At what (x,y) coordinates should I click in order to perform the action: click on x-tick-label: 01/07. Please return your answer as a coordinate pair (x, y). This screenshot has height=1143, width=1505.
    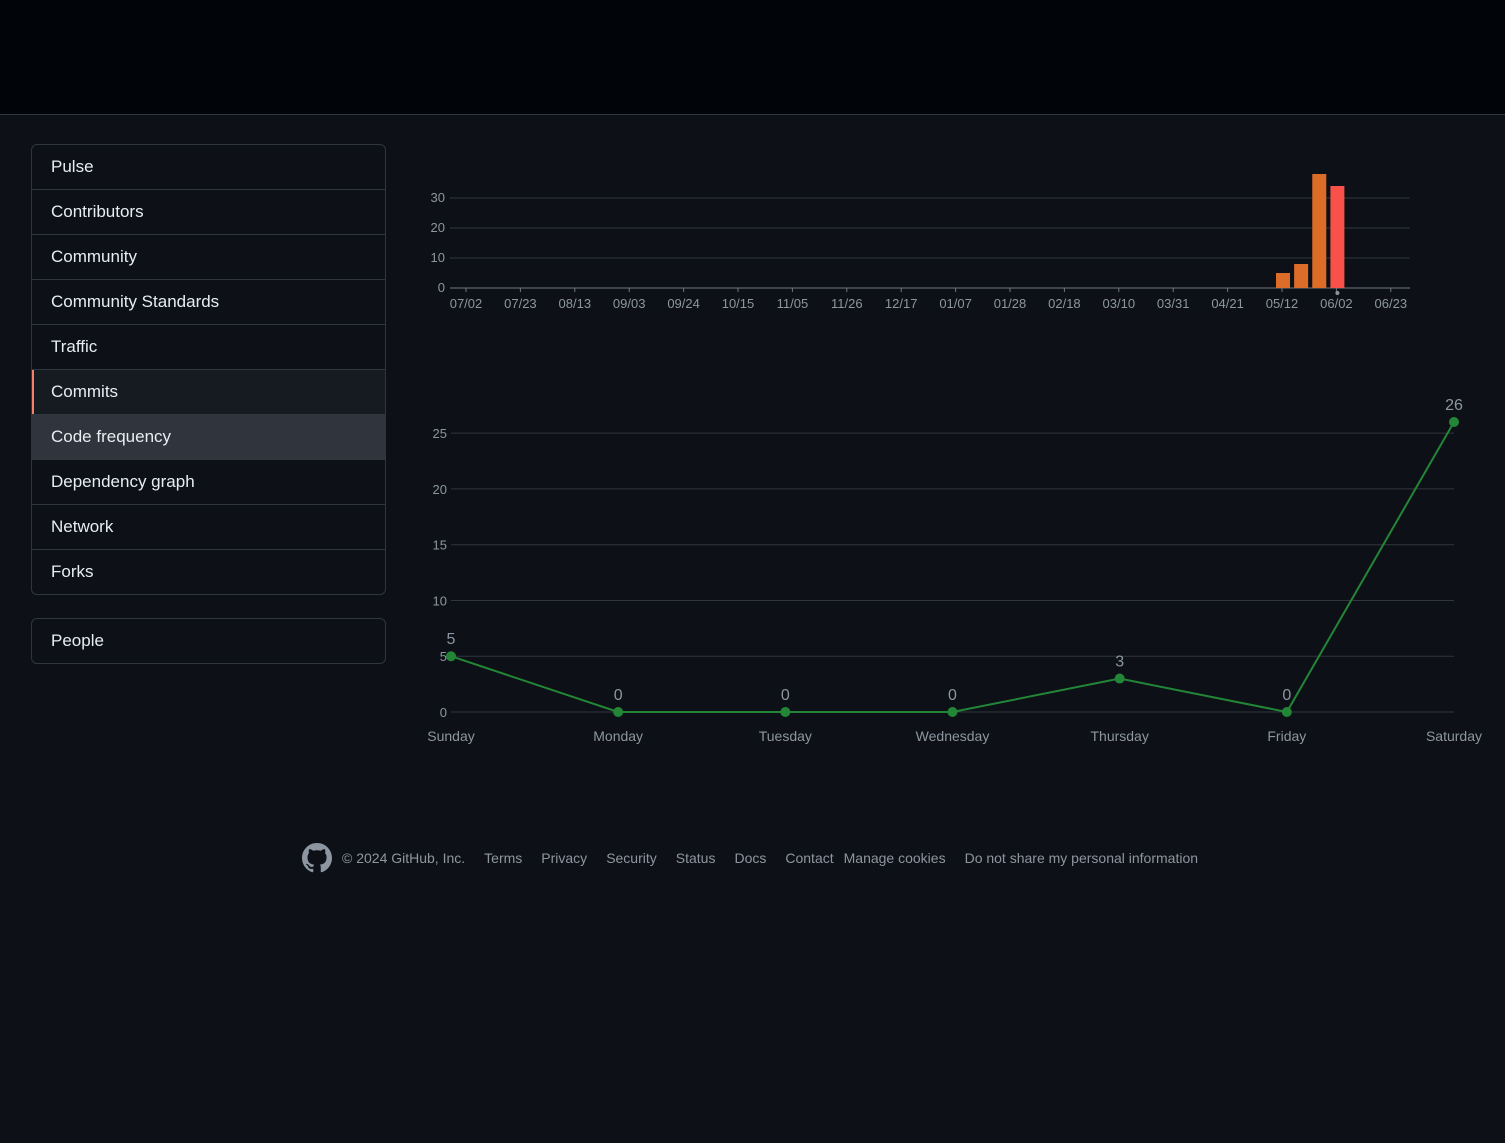
    Looking at the image, I should click on (955, 303).